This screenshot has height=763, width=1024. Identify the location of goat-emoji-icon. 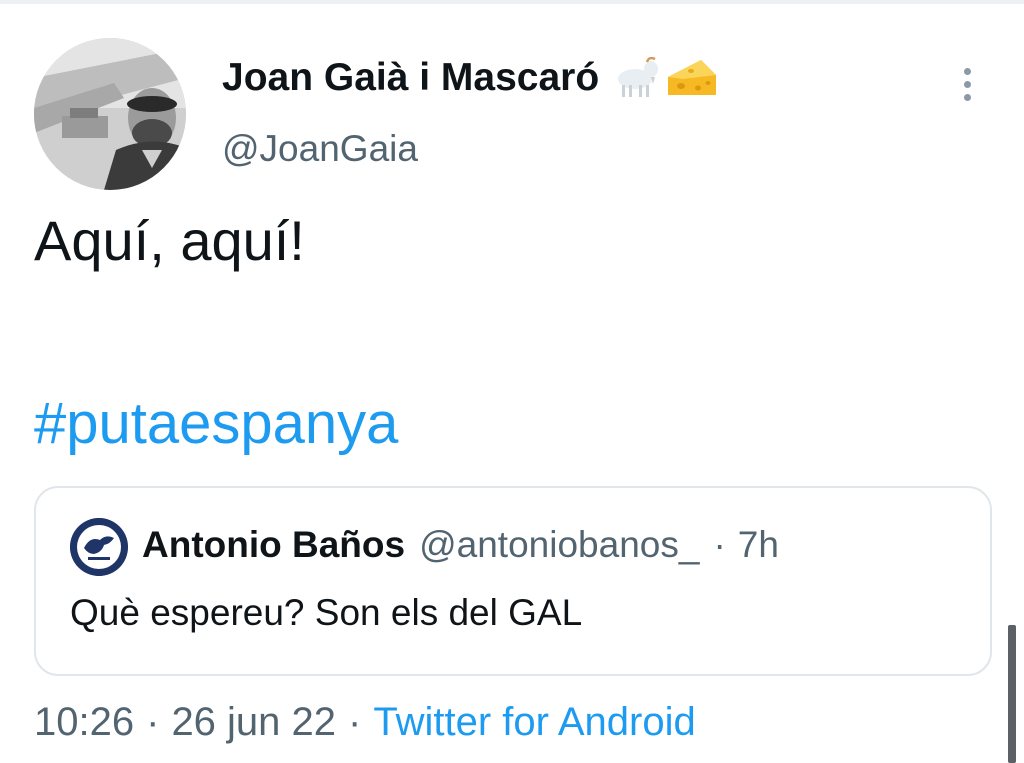
(638, 77).